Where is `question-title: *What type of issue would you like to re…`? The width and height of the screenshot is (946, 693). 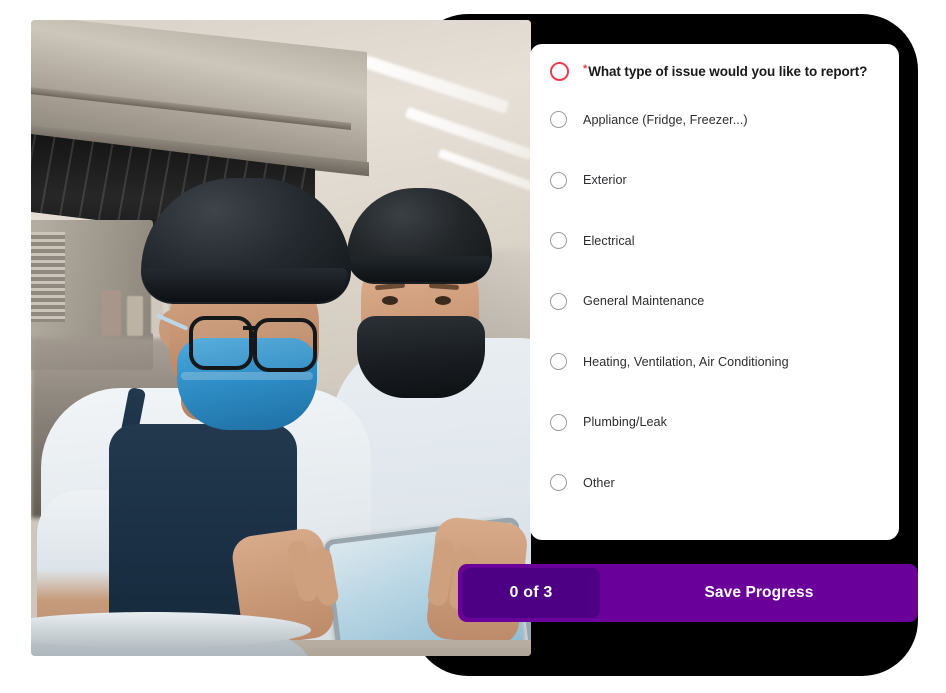 question-title: *What type of issue would you like to re… is located at coordinates (725, 71).